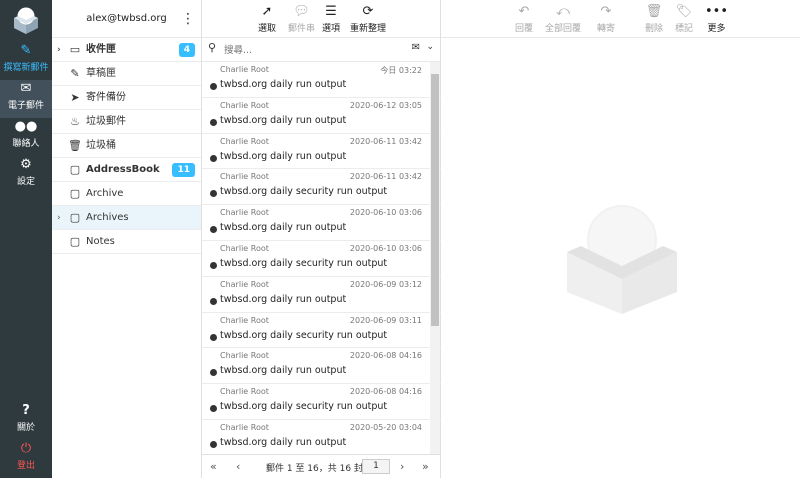 The image size is (800, 478). I want to click on account-header: alex@twbsd.org ⋮, so click(126, 19).